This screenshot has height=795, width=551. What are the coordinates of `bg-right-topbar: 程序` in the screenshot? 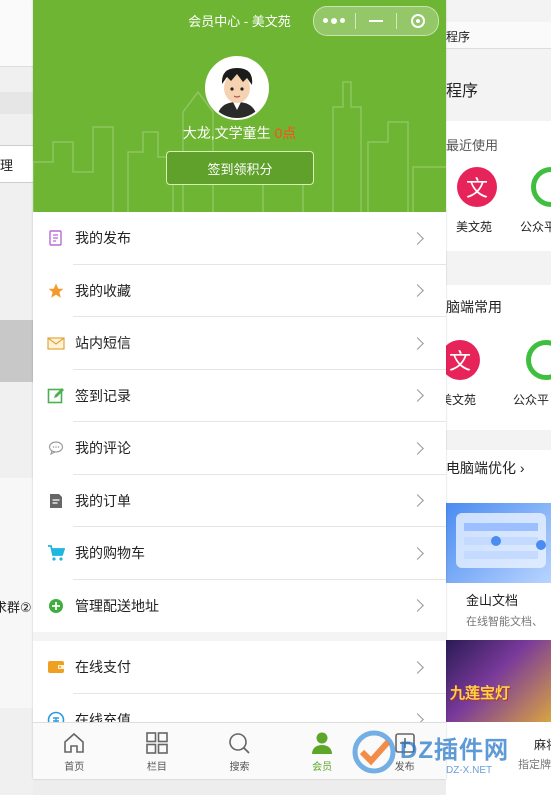 It's located at (498, 35).